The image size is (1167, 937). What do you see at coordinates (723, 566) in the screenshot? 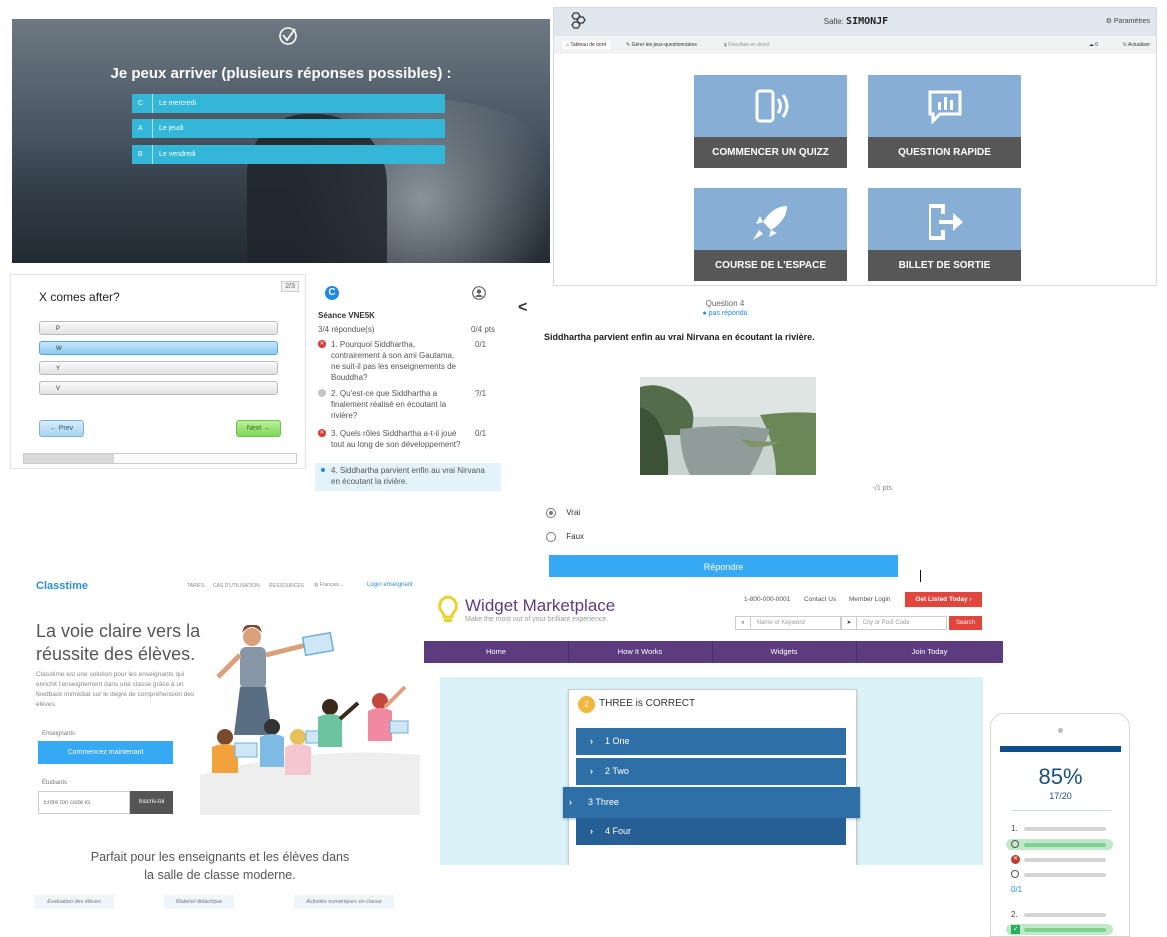
I see `submit-button: Répondre` at bounding box center [723, 566].